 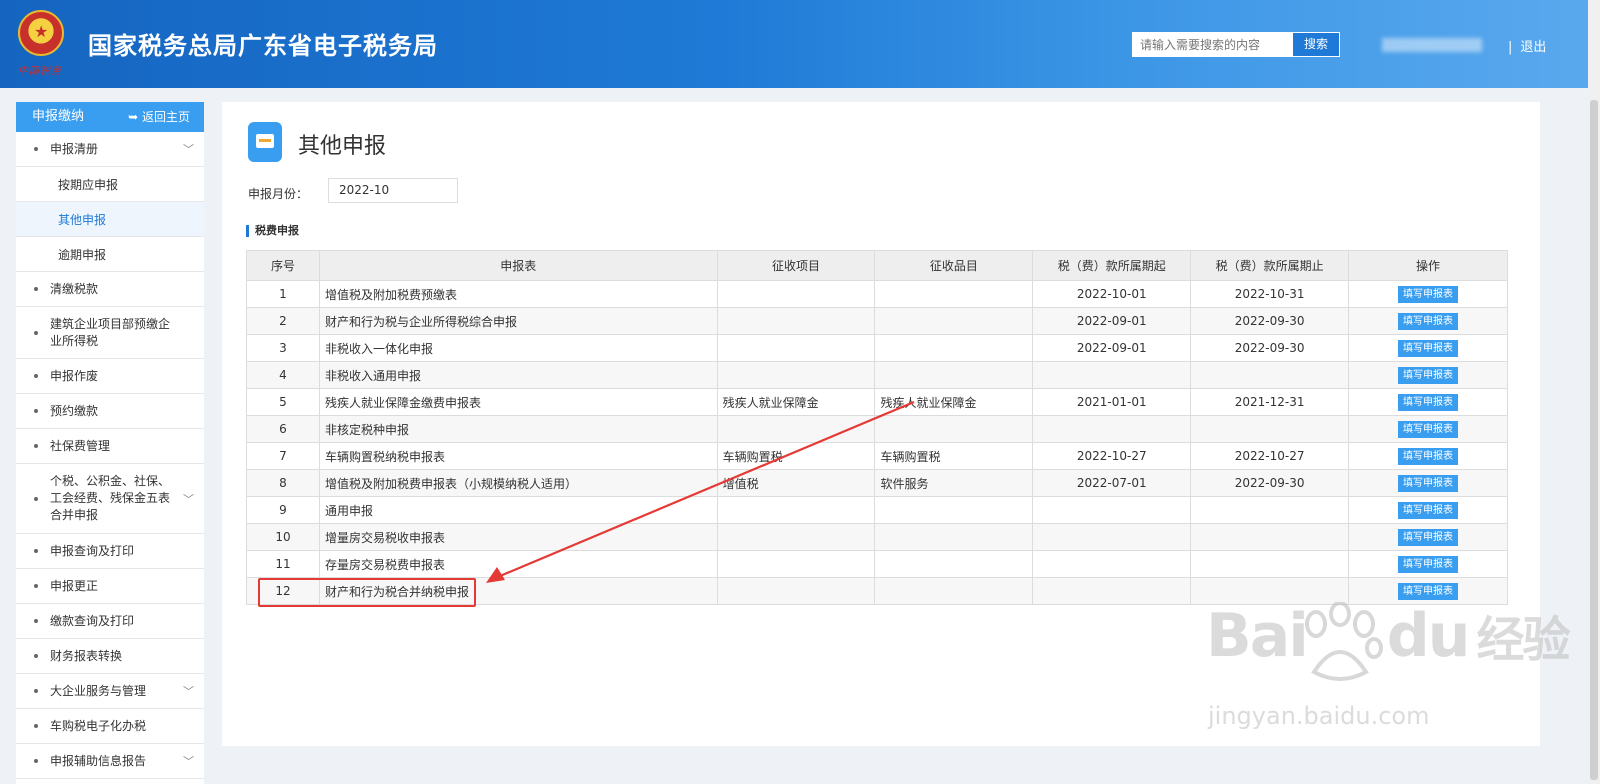 What do you see at coordinates (133, 117) in the screenshot?
I see `back-arrow-icon: ➥` at bounding box center [133, 117].